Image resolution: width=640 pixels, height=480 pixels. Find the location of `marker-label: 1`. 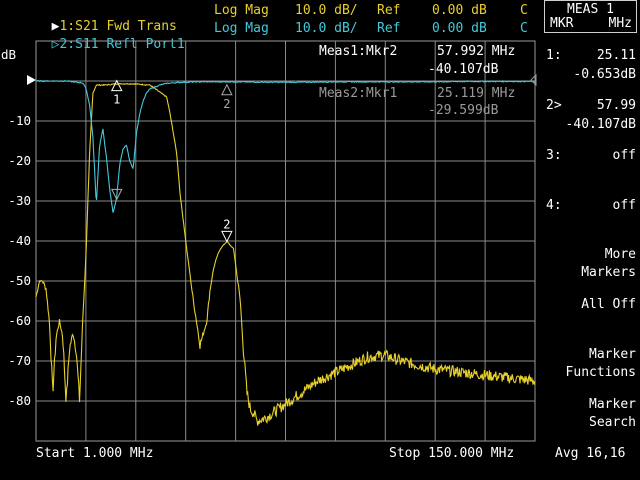

marker-label: 1 is located at coordinates (116, 100).